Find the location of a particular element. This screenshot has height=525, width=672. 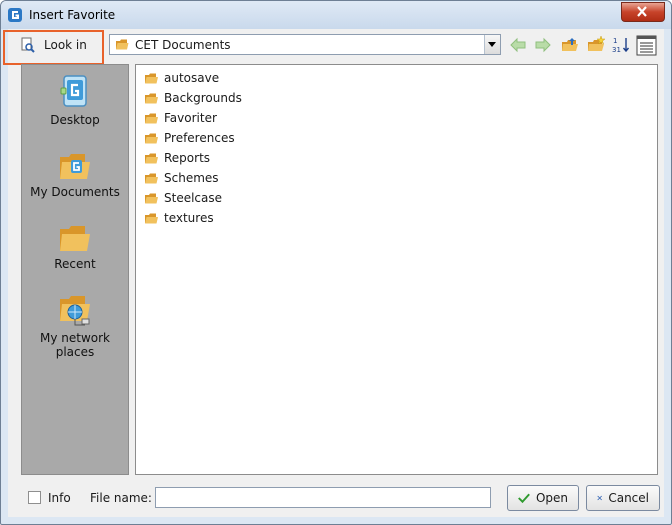

forward-button is located at coordinates (543, 45).